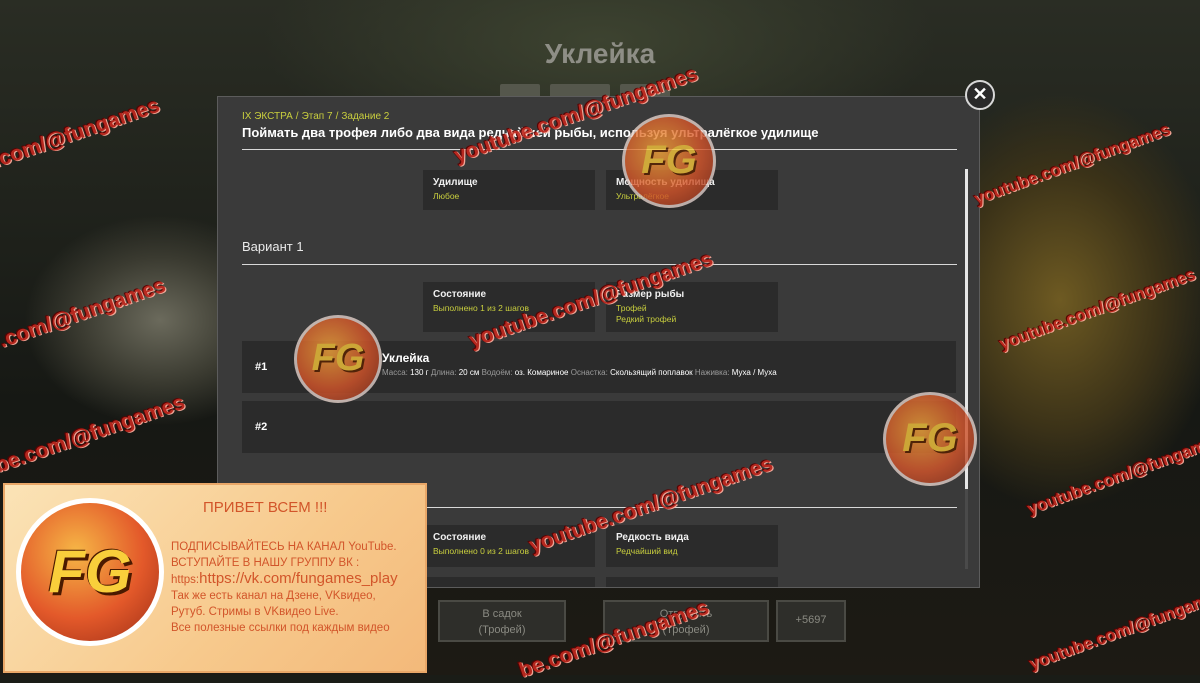 Image resolution: width=1200 pixels, height=683 pixels. Describe the element at coordinates (647, 551) in the screenshot. I see `card-value: Редчайший вид` at that location.